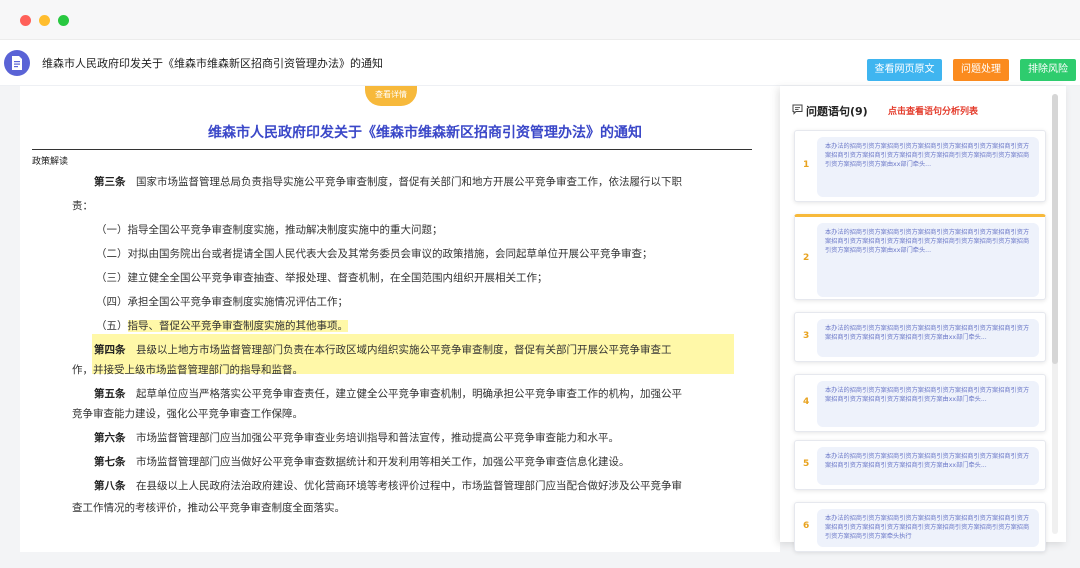 The height and width of the screenshot is (568, 1080). I want to click on highlighted-text: 指导、督促公平竞争审查制度实施的其他事项。, so click(237, 326).